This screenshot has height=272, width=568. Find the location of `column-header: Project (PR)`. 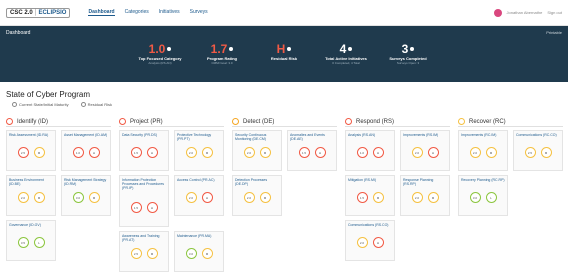

column-header: Project (PR) is located at coordinates (171, 122).